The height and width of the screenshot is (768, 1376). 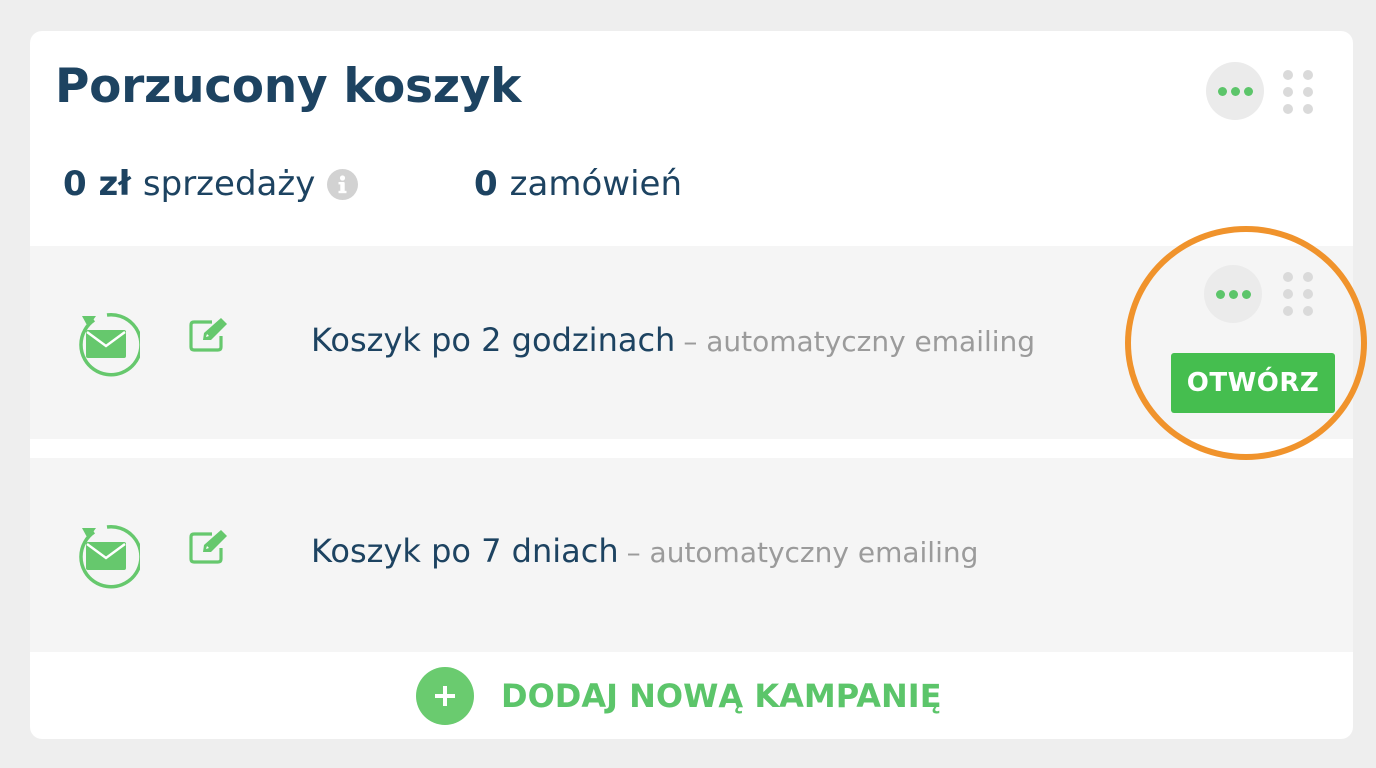 What do you see at coordinates (445, 696) in the screenshot?
I see `plus-icon` at bounding box center [445, 696].